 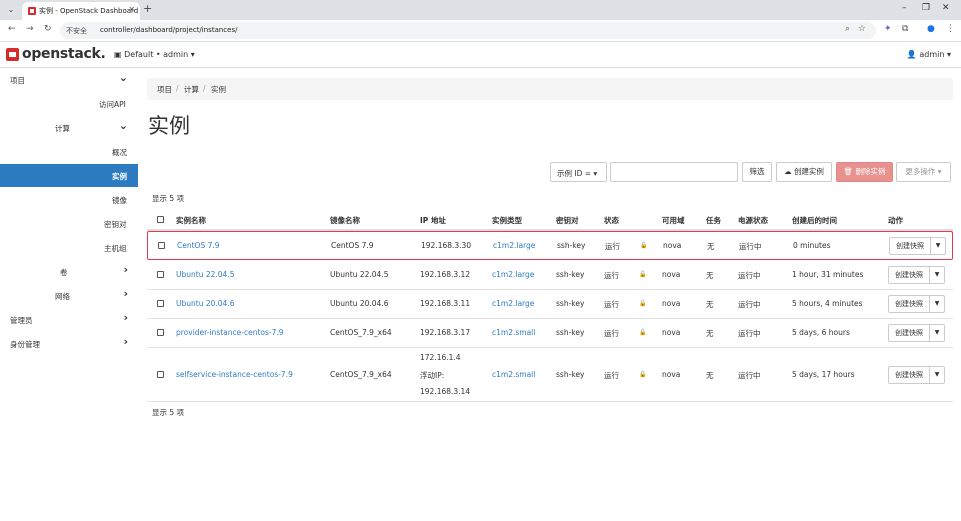 What do you see at coordinates (814, 220) in the screenshot?
I see `column-header: 创建后的时间` at bounding box center [814, 220].